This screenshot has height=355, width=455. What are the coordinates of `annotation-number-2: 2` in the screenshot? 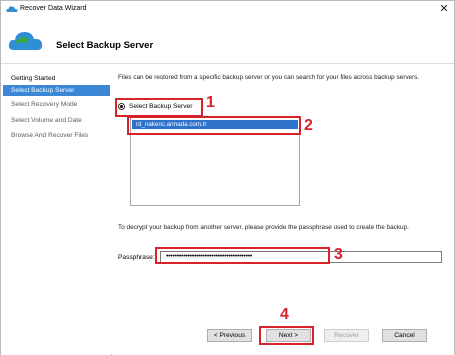 It's located at (308, 125).